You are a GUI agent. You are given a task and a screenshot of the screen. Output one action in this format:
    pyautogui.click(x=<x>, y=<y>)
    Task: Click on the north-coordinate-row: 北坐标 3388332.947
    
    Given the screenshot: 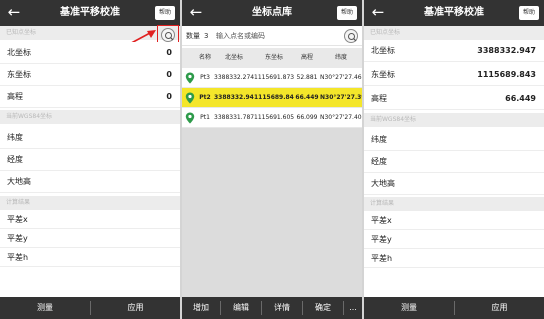 What is the action you would take?
    pyautogui.click(x=454, y=51)
    